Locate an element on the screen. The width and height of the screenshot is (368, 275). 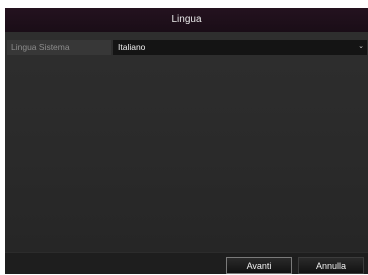
next-button: Avanti is located at coordinates (259, 265).